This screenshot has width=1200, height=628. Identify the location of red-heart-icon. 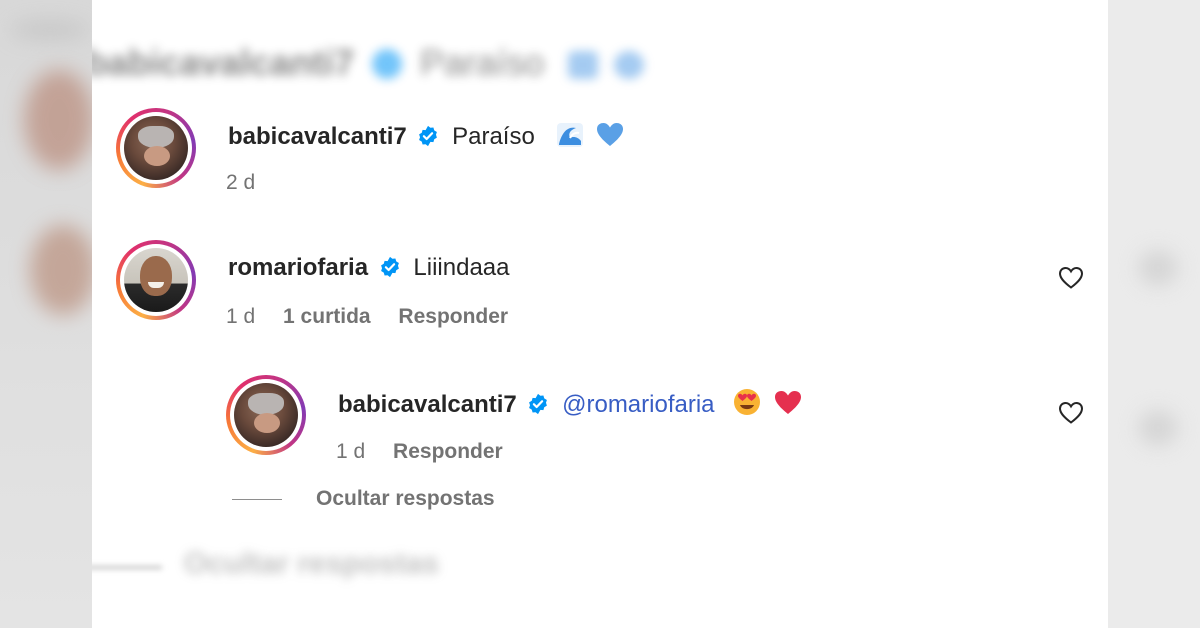
(788, 406).